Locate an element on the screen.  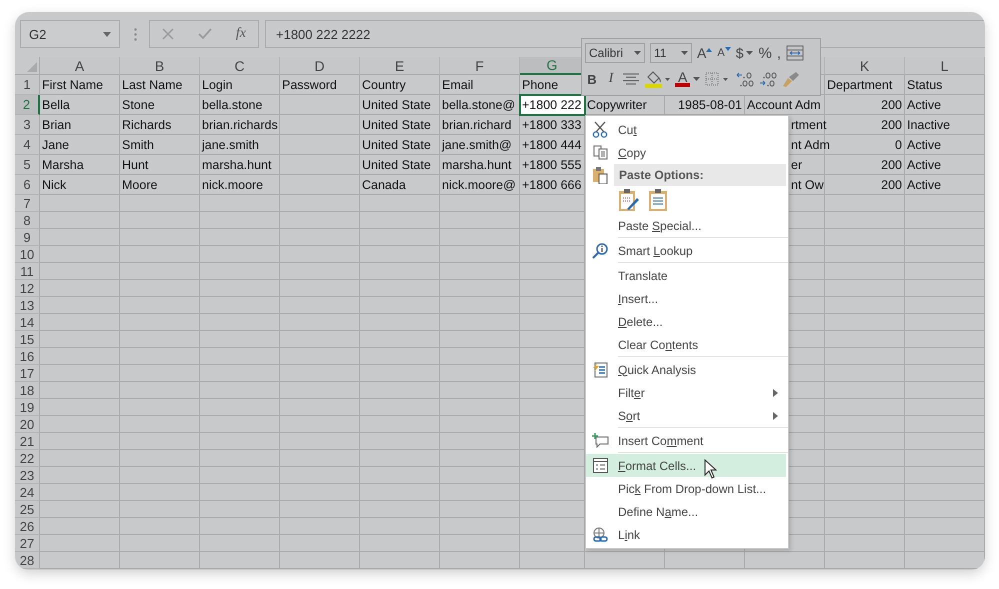
row-header: 10 is located at coordinates (27, 254).